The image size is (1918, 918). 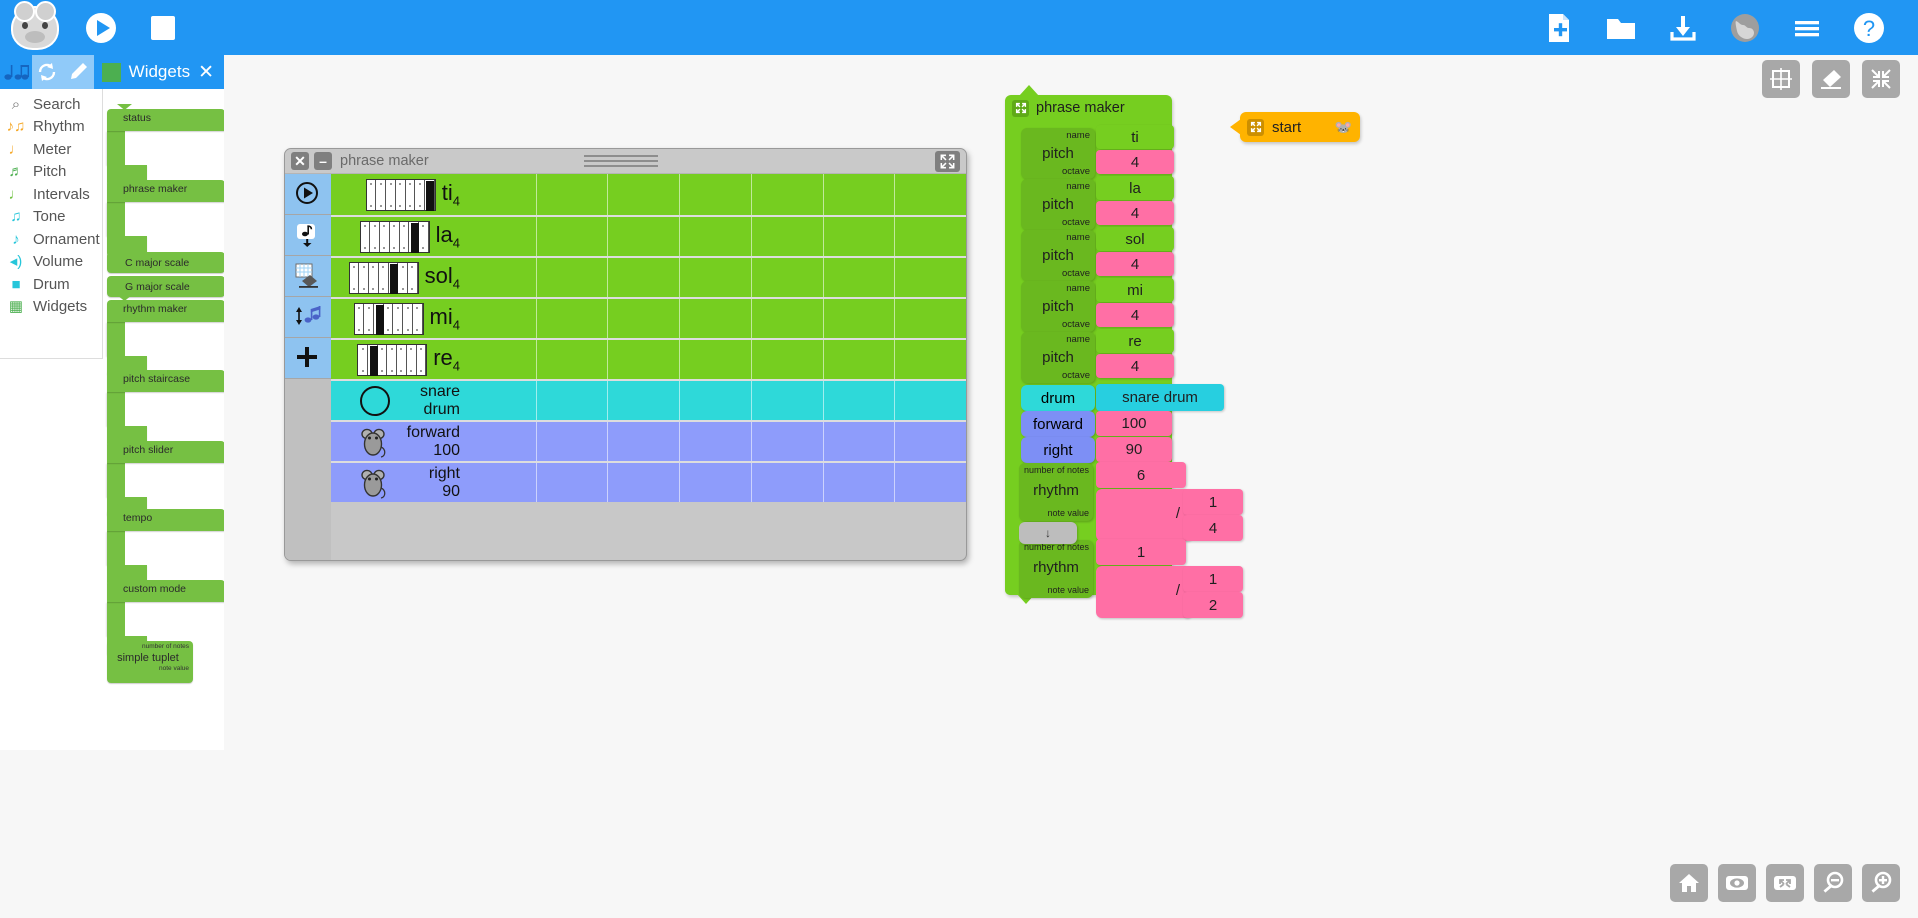 I want to click on rhythm-count-value: 1, so click(x=1141, y=552).